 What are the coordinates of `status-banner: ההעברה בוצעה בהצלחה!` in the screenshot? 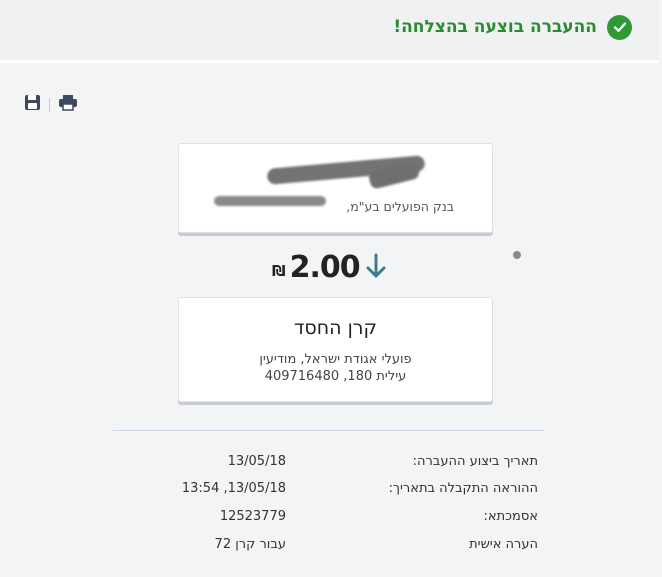 It's located at (329, 30).